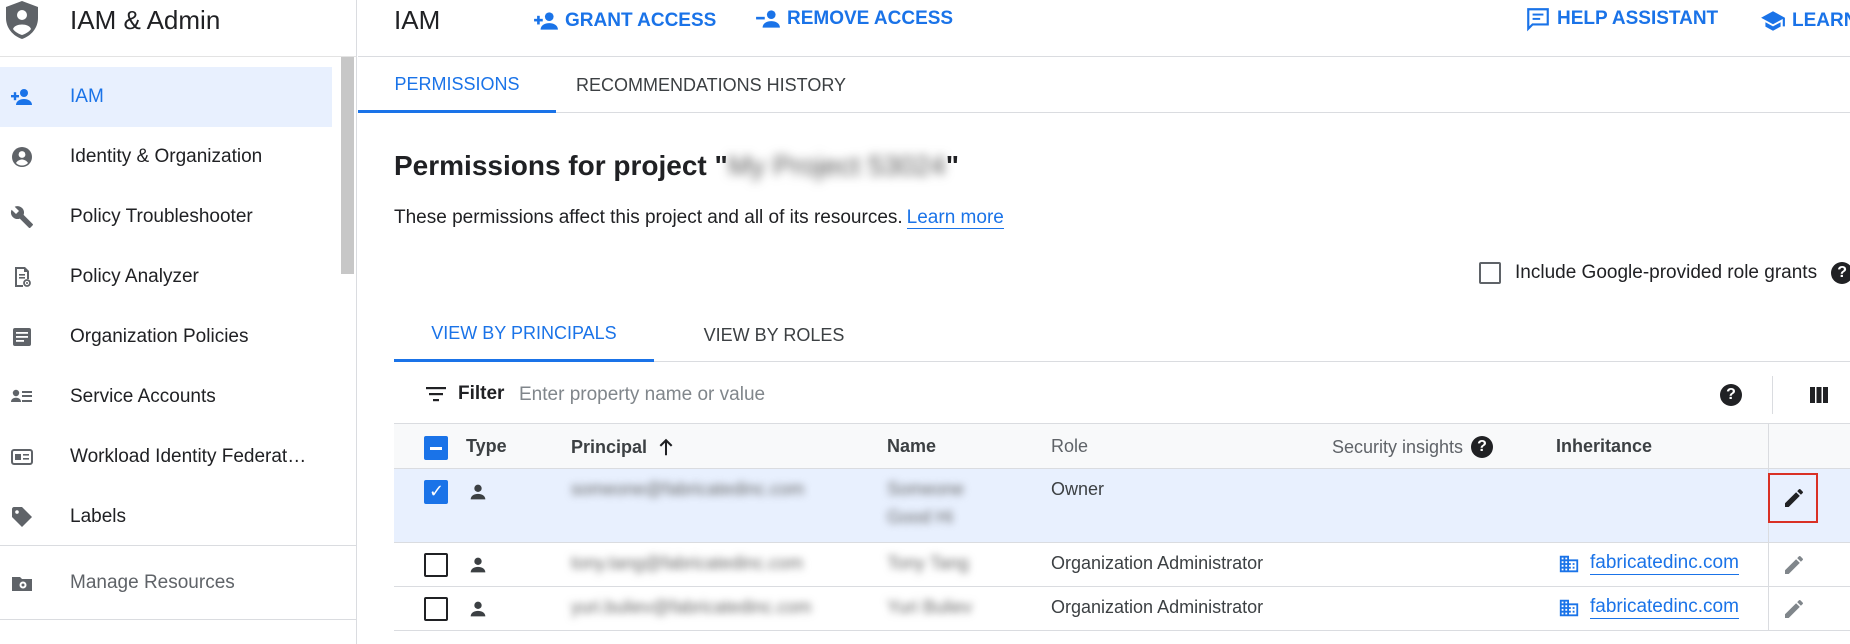  What do you see at coordinates (166, 97) in the screenshot?
I see `sidebar-item-iam: IAM` at bounding box center [166, 97].